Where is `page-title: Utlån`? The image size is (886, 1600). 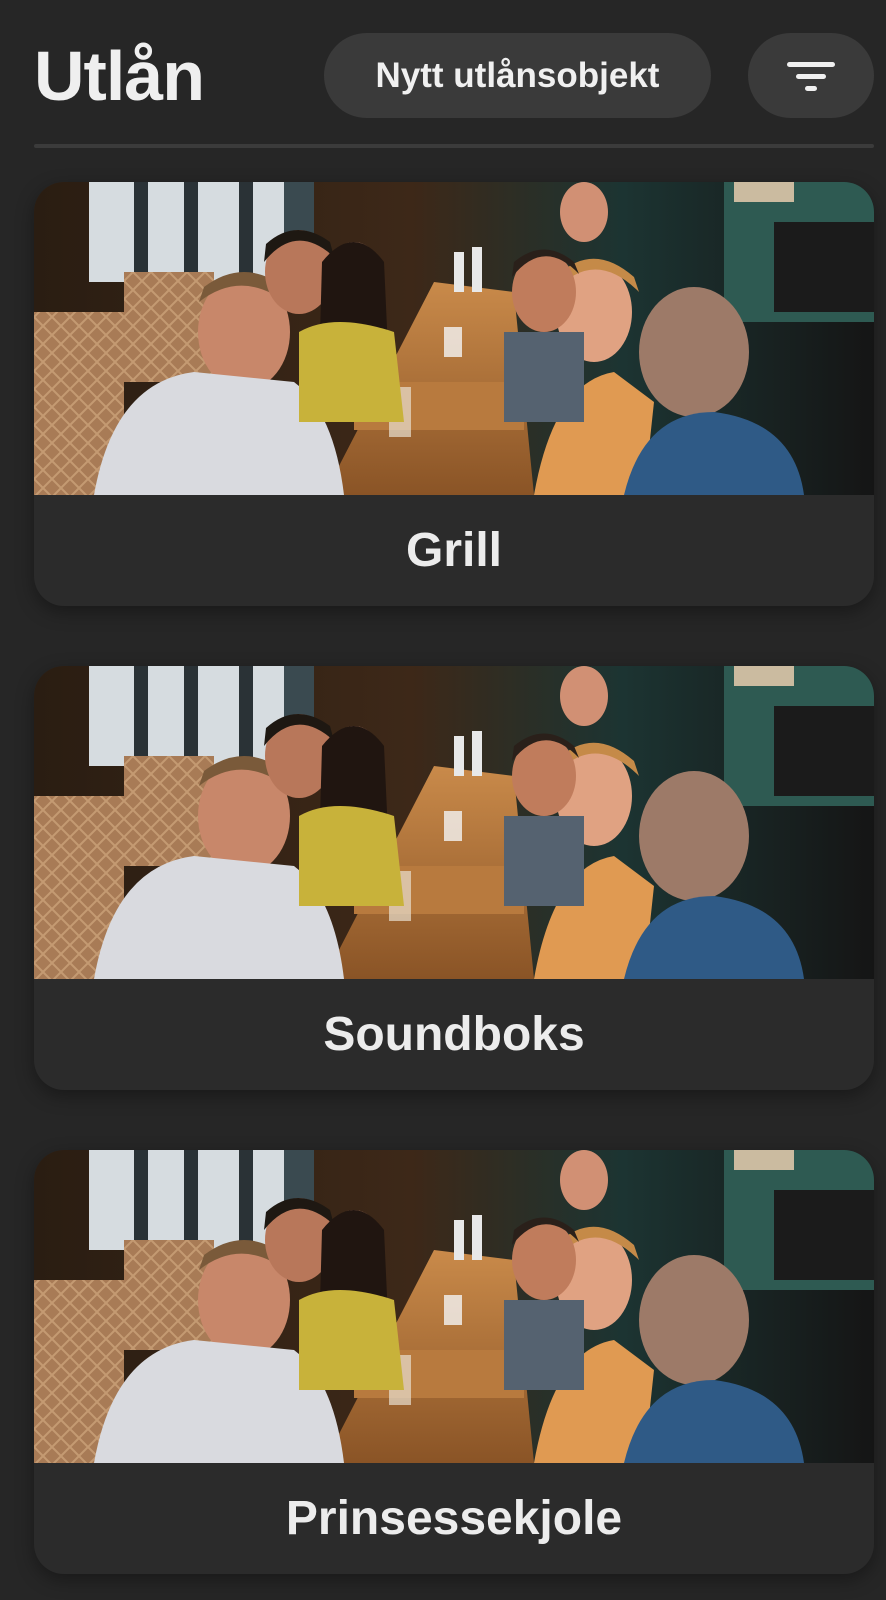 page-title: Utlån is located at coordinates (119, 76).